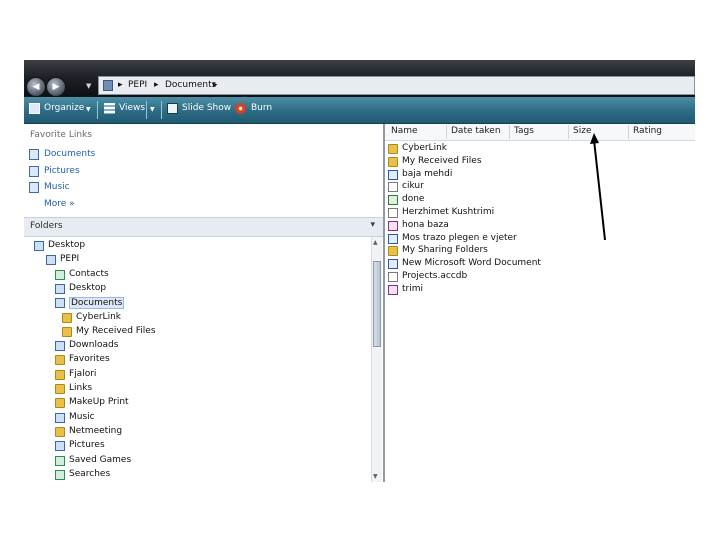  I want to click on address-box: ▸ PEPI ▸ Documents ▸, so click(396, 85).